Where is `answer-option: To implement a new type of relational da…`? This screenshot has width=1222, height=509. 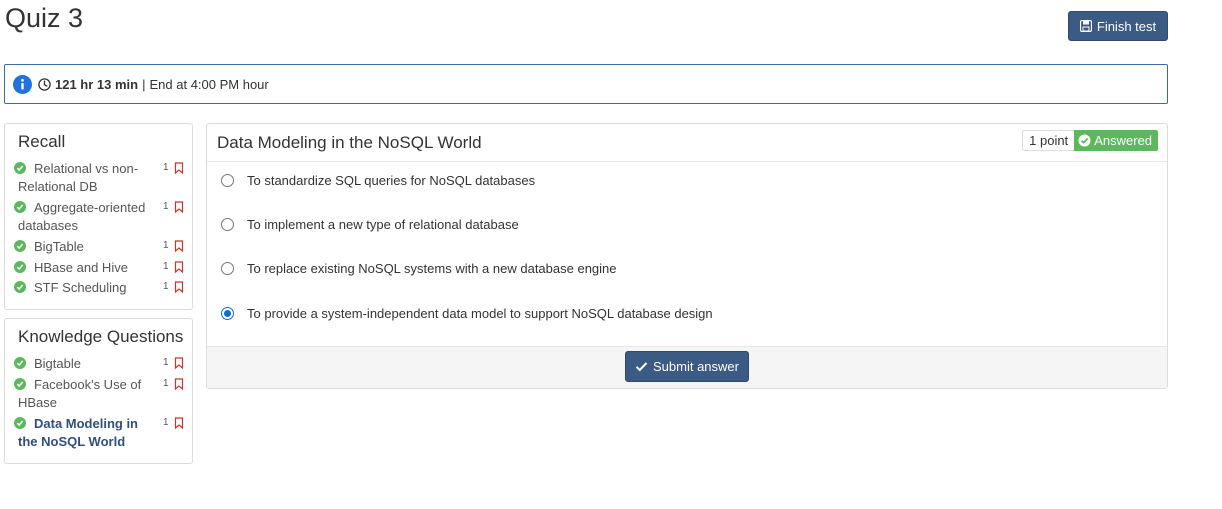 answer-option: To implement a new type of relational da… is located at coordinates (370, 224).